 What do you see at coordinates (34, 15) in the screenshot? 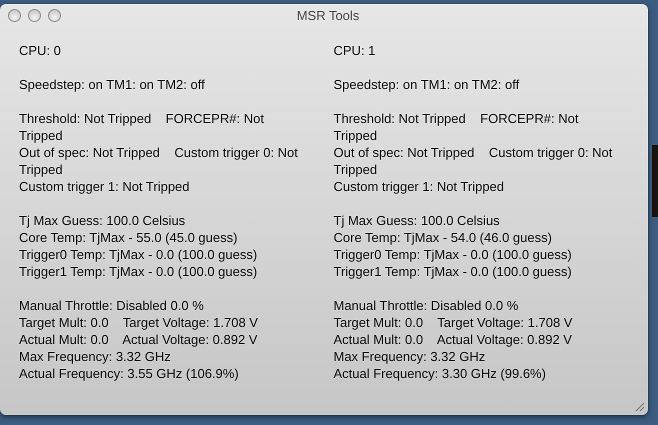
I see `minimize-button` at bounding box center [34, 15].